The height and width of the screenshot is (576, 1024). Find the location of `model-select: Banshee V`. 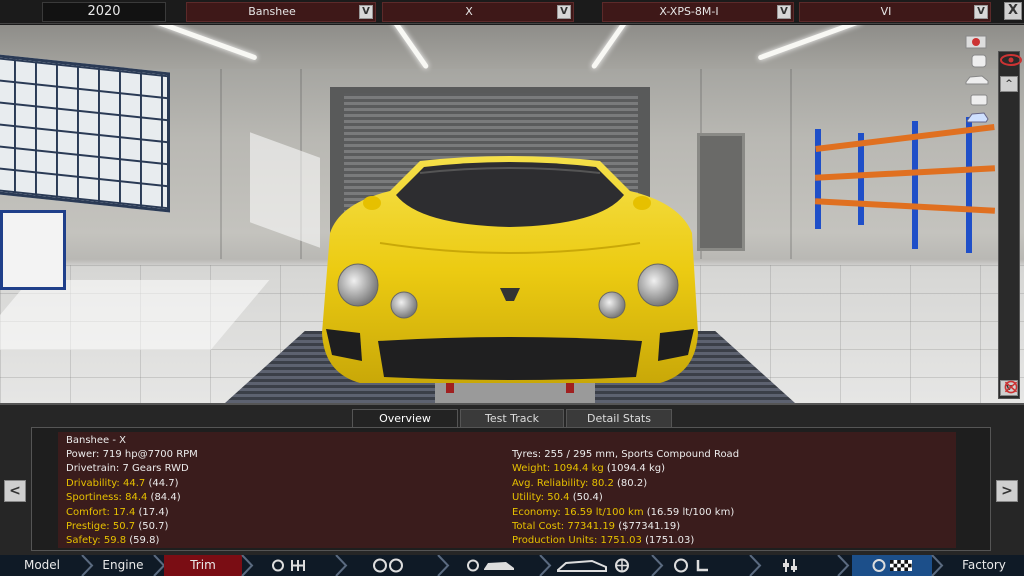

model-select: Banshee V is located at coordinates (281, 12).